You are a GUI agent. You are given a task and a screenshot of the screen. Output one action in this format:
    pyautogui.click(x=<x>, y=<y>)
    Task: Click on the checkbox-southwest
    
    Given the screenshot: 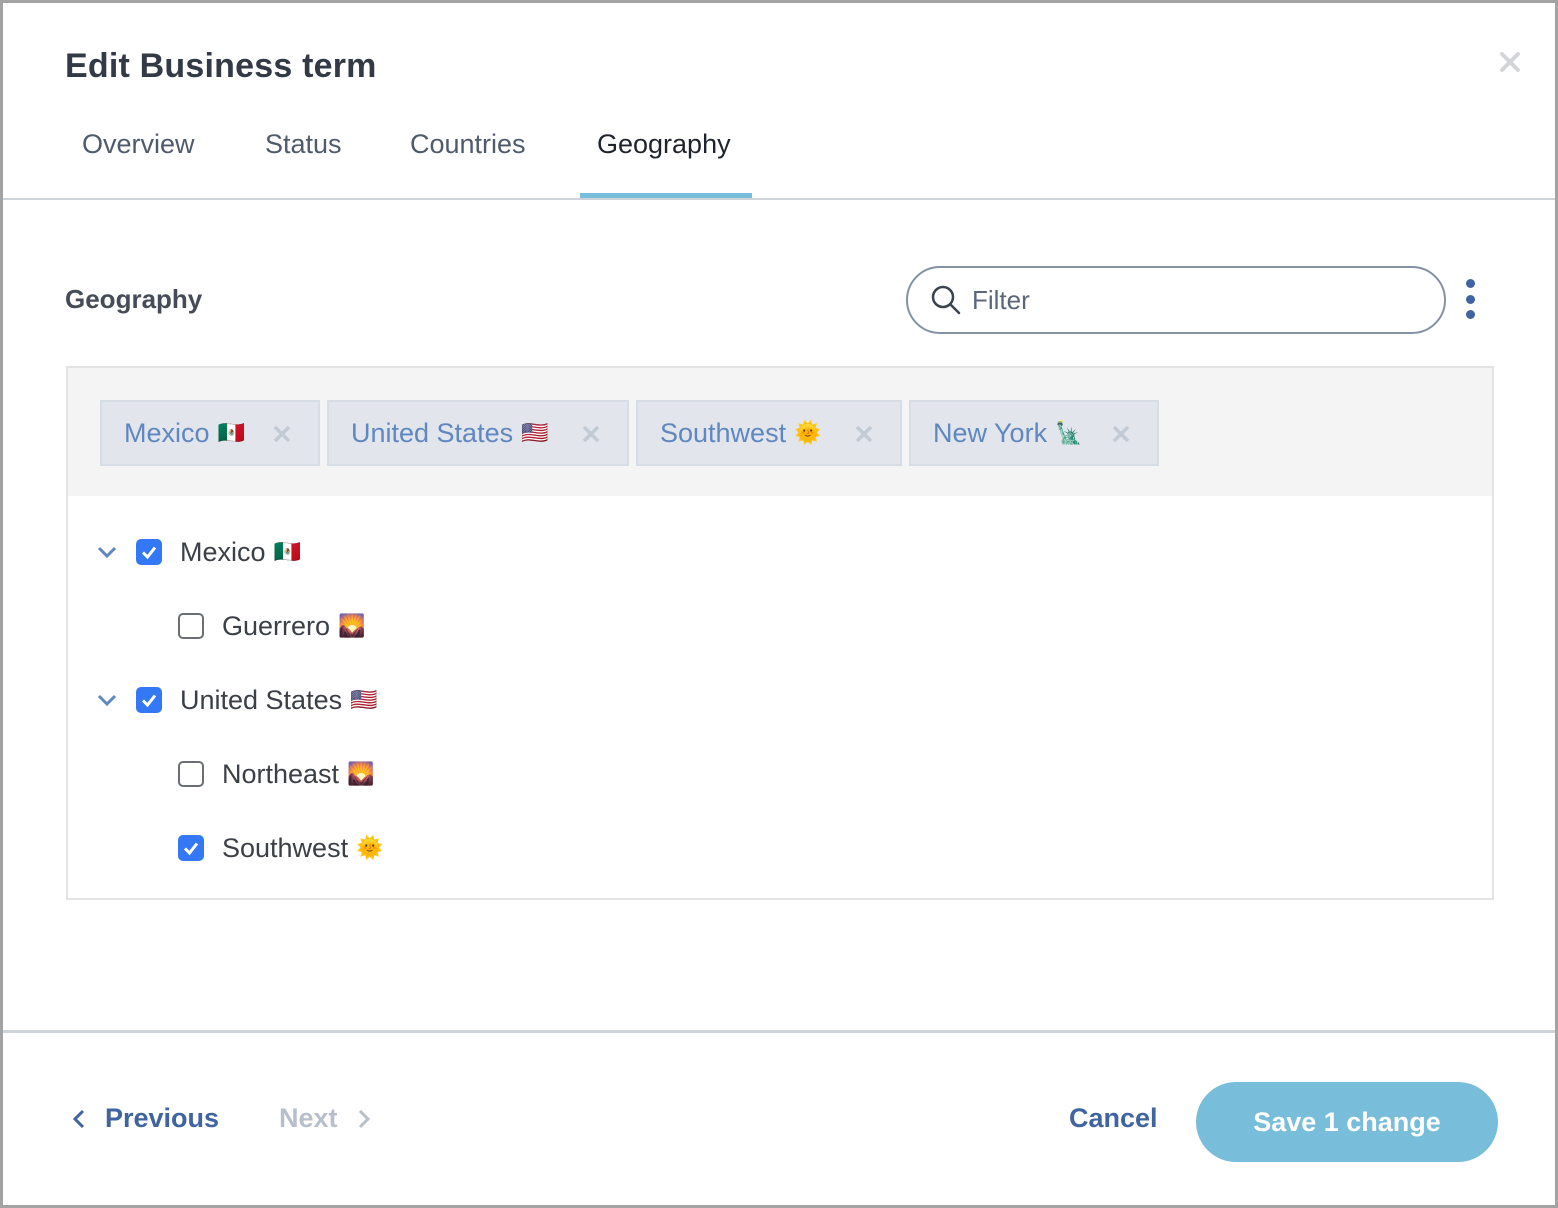 What is the action you would take?
    pyautogui.click(x=191, y=848)
    